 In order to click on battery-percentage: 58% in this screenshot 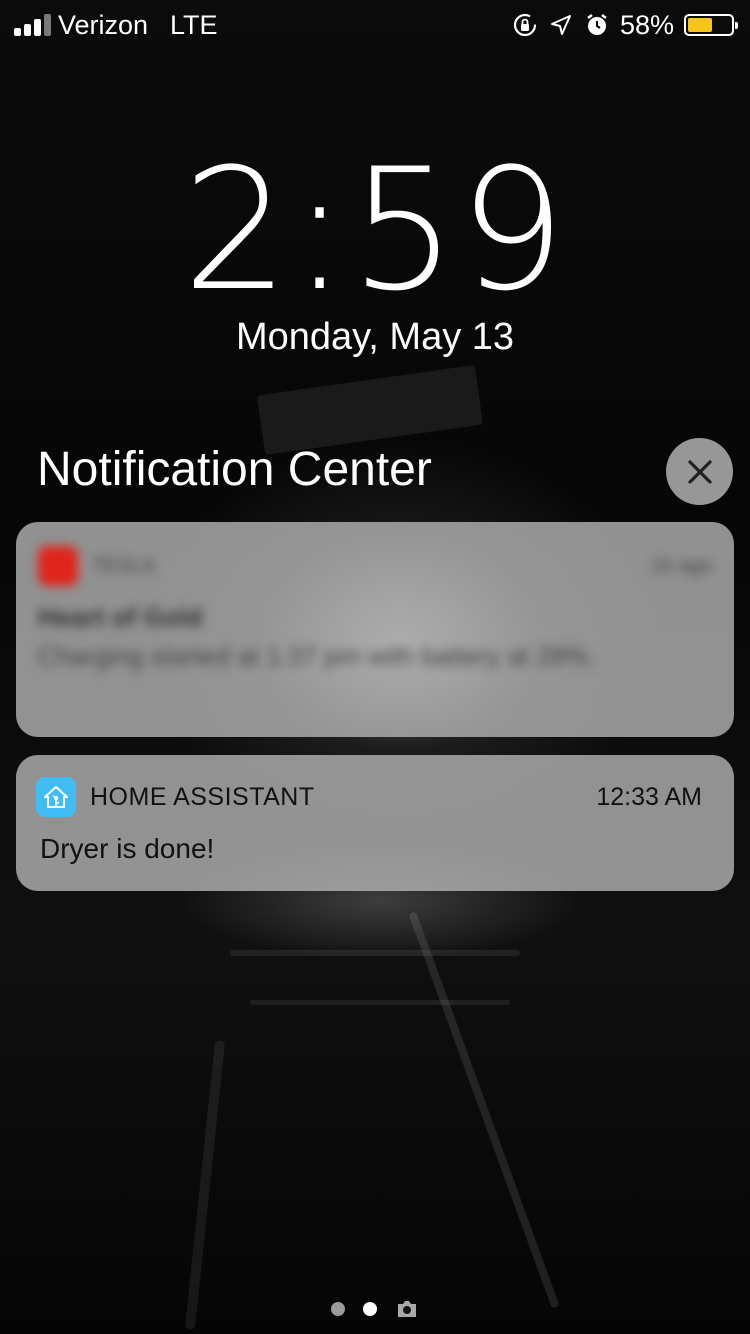, I will do `click(646, 25)`.